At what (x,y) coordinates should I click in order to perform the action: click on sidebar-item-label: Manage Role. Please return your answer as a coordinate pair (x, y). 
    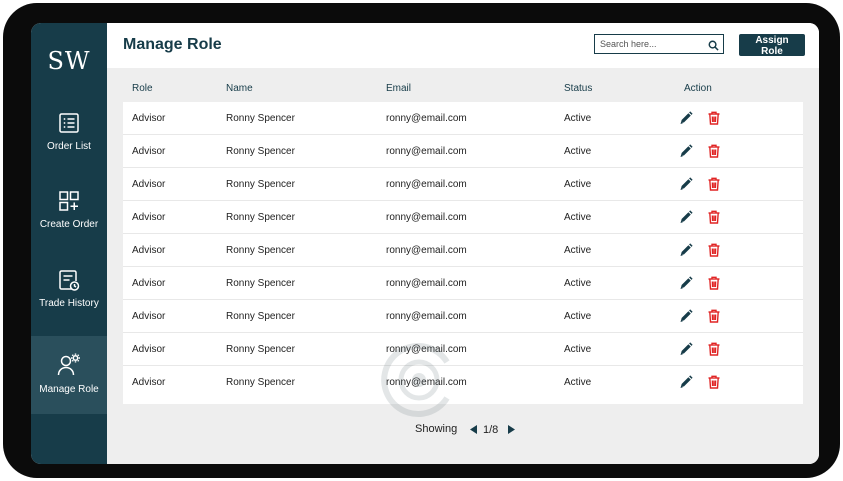
    Looking at the image, I should click on (69, 389).